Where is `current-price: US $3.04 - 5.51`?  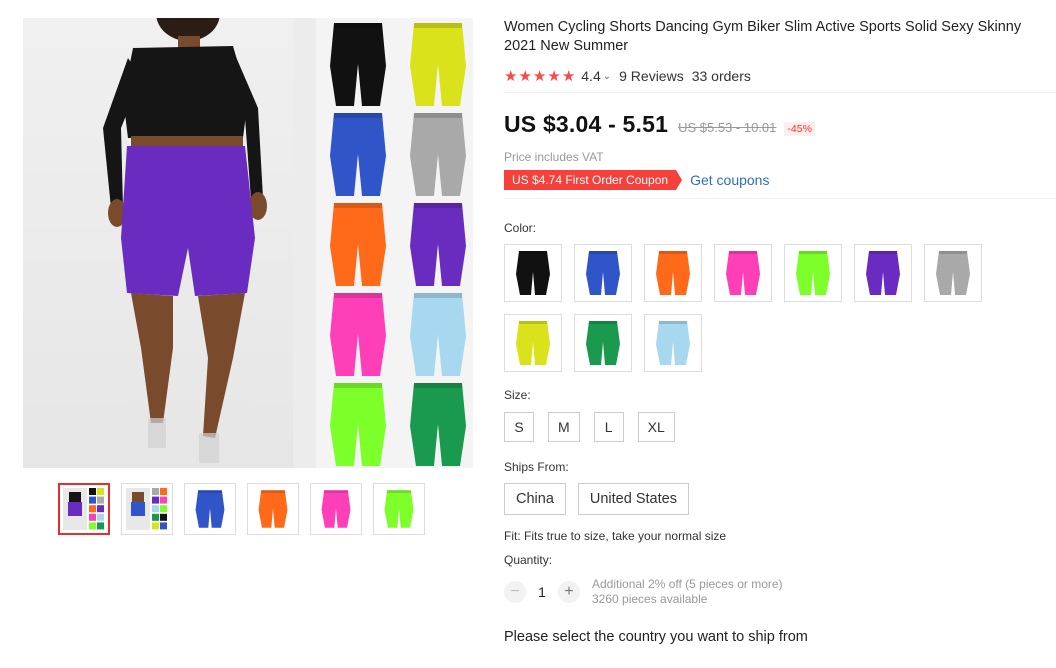 current-price: US $3.04 - 5.51 is located at coordinates (586, 124).